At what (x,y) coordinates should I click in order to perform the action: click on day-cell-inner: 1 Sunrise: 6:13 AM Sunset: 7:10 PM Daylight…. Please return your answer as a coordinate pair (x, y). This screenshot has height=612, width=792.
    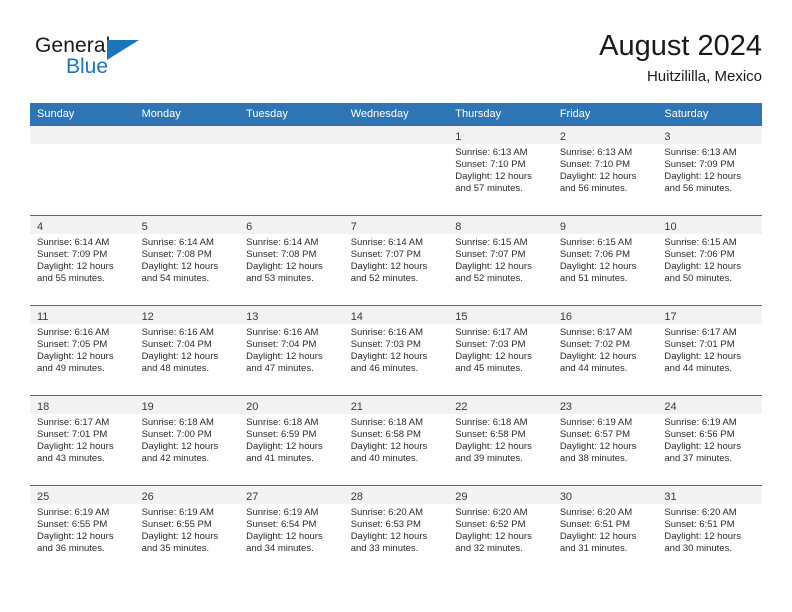
    Looking at the image, I should click on (500, 170).